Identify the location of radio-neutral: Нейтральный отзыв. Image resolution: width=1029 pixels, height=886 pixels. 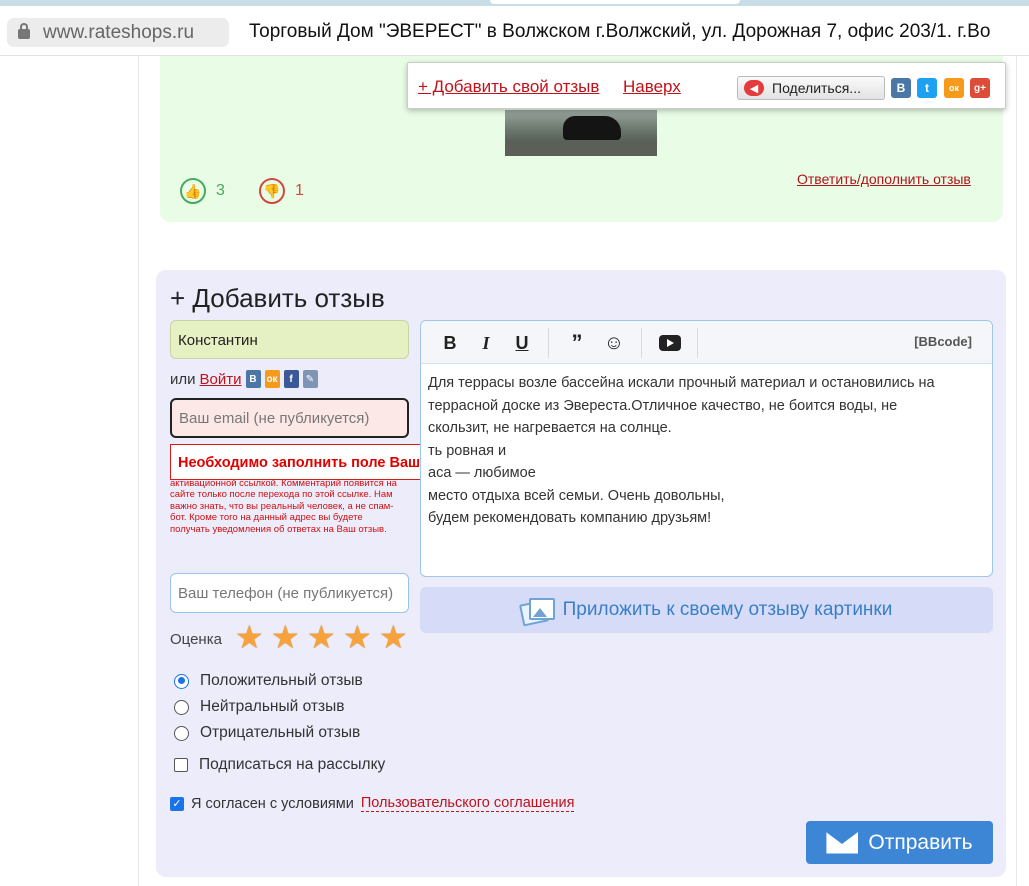
(259, 707).